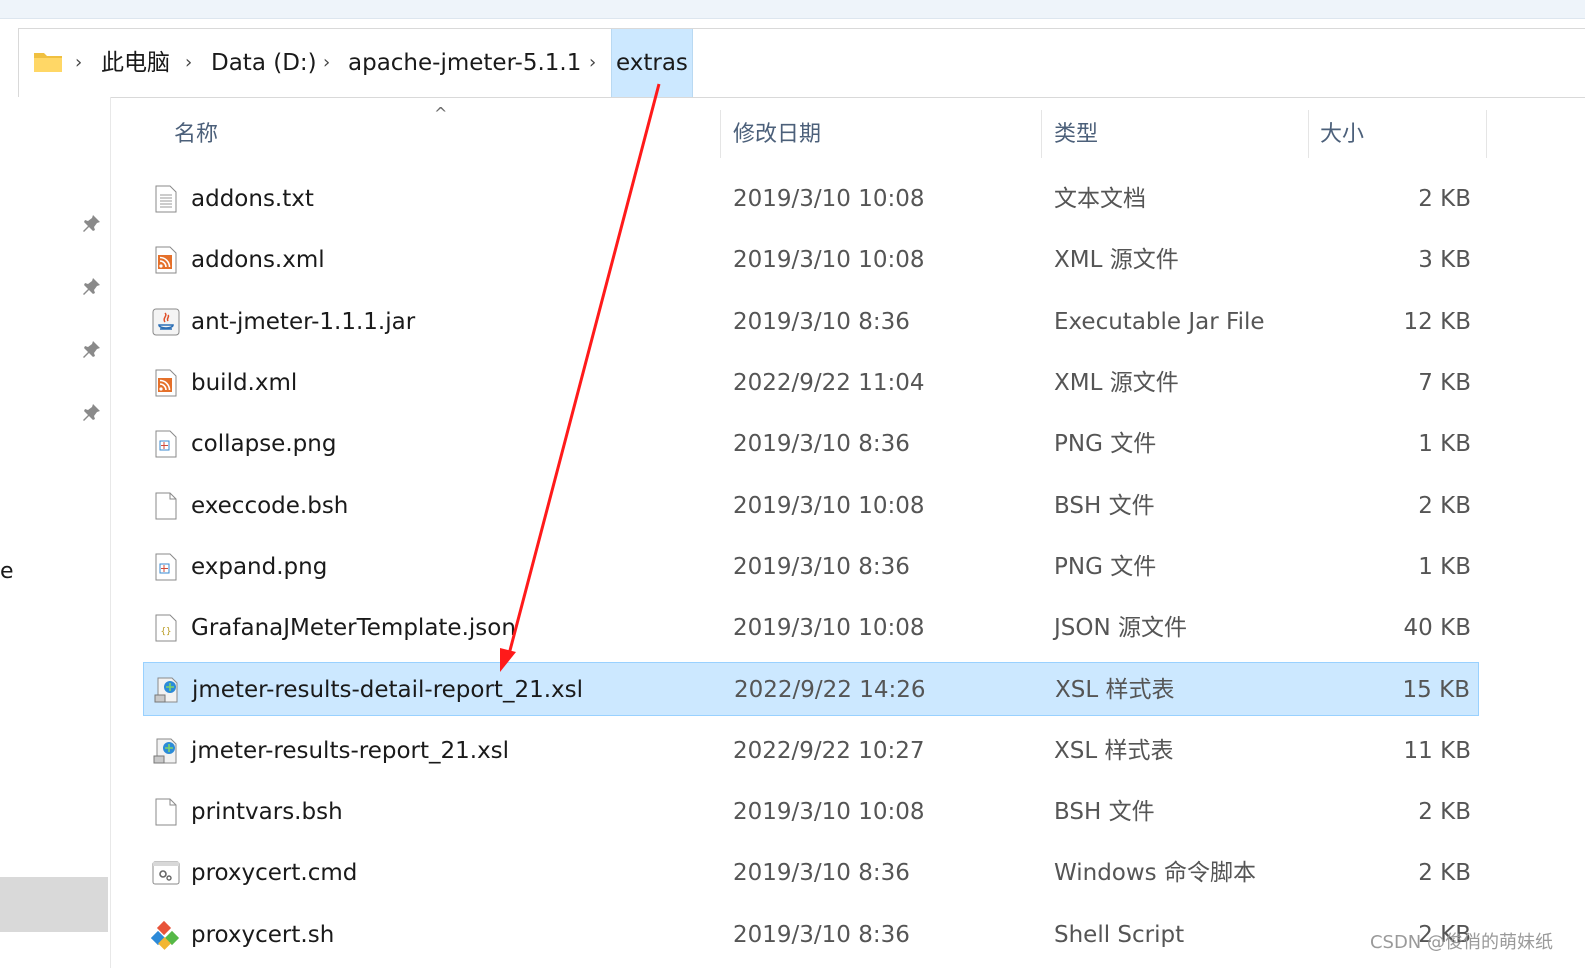 This screenshot has width=1585, height=968. What do you see at coordinates (1461, 942) in the screenshot?
I see `watermark: CSDN @俊俏的萌妹纸` at bounding box center [1461, 942].